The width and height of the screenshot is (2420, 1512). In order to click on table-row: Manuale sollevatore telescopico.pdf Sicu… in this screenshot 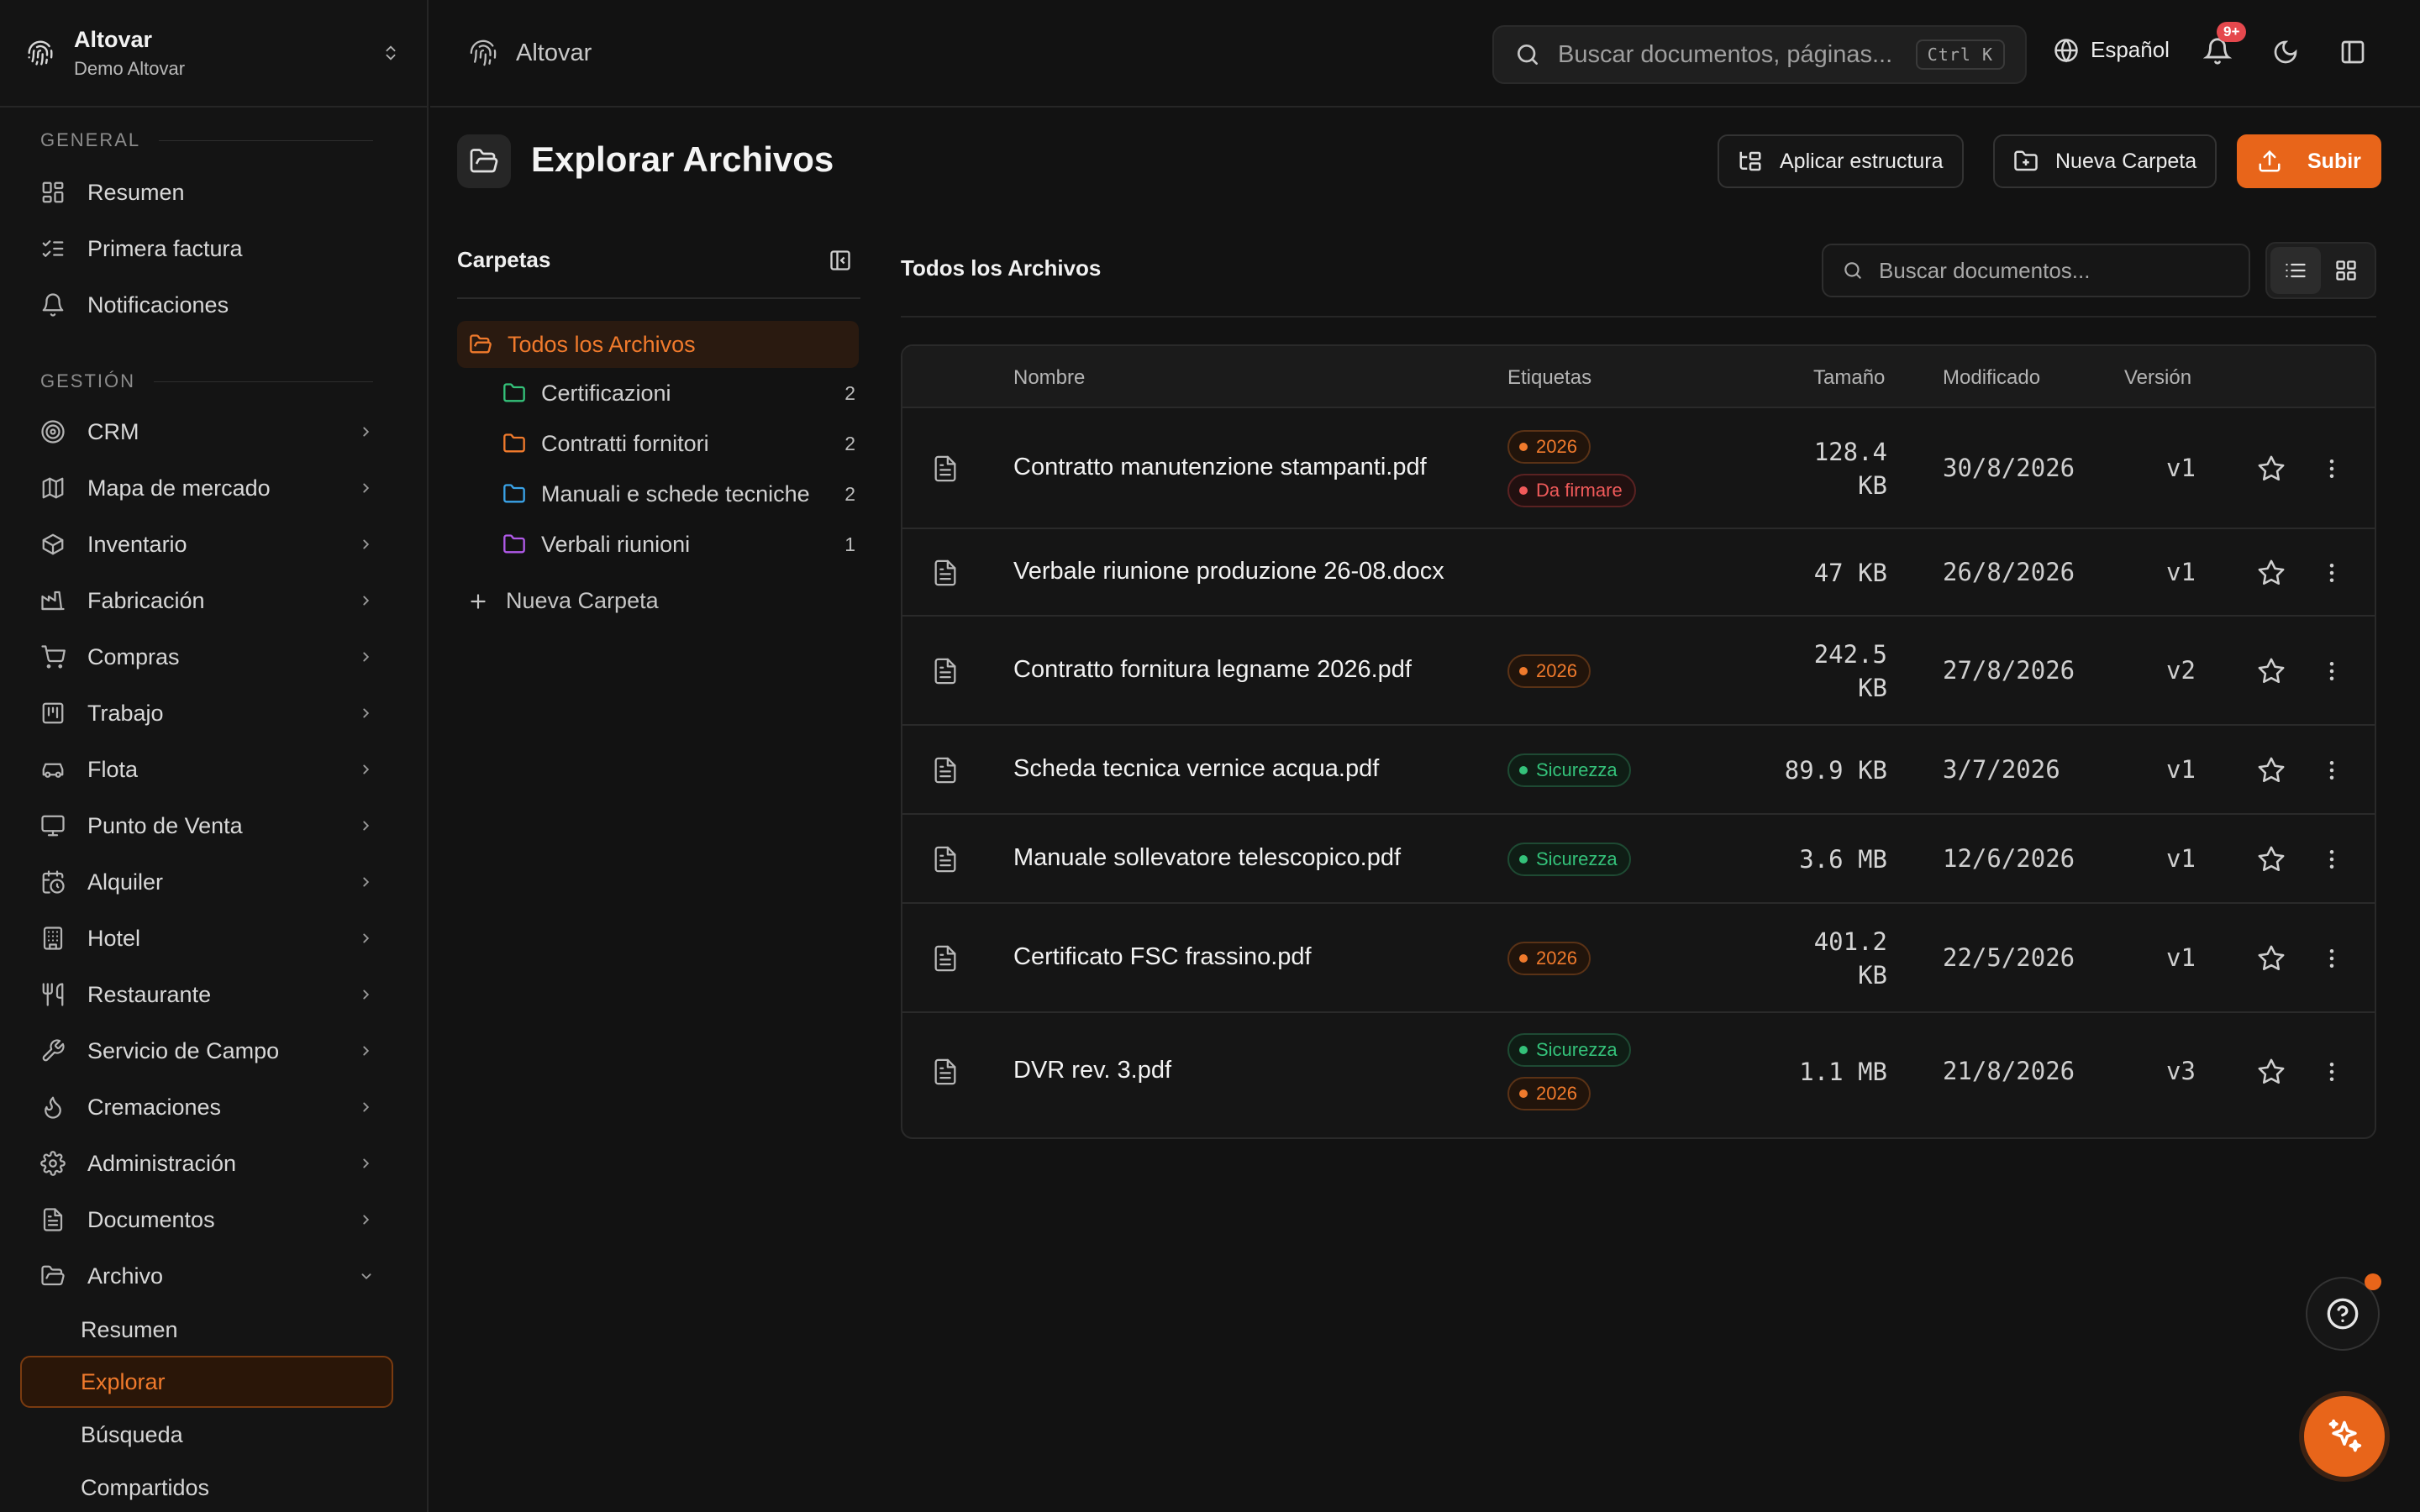, I will do `click(1638, 859)`.